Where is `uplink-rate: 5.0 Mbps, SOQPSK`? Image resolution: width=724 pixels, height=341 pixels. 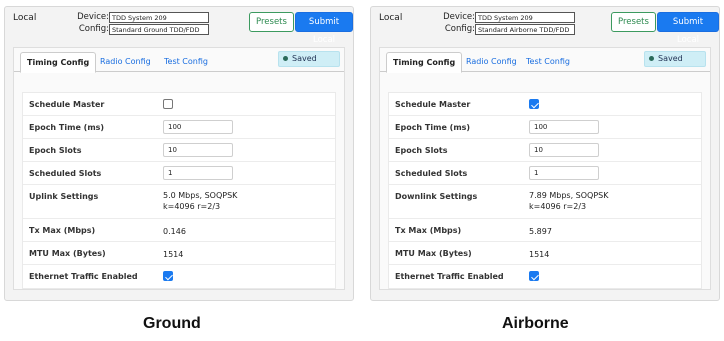
uplink-rate: 5.0 Mbps, SOQPSK is located at coordinates (200, 195).